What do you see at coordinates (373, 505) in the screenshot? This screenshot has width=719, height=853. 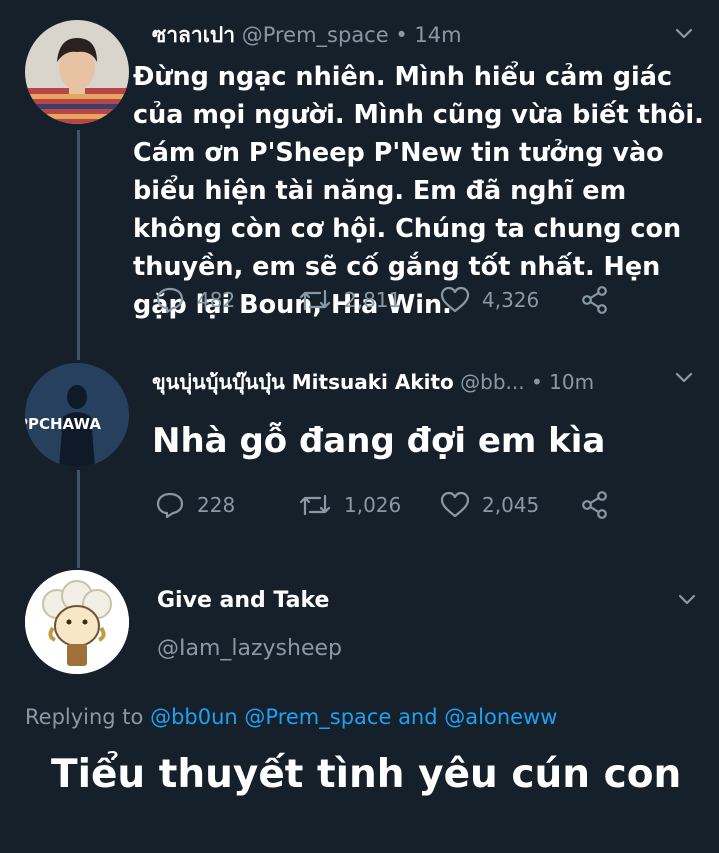 I see `retweet-count: 1,026` at bounding box center [373, 505].